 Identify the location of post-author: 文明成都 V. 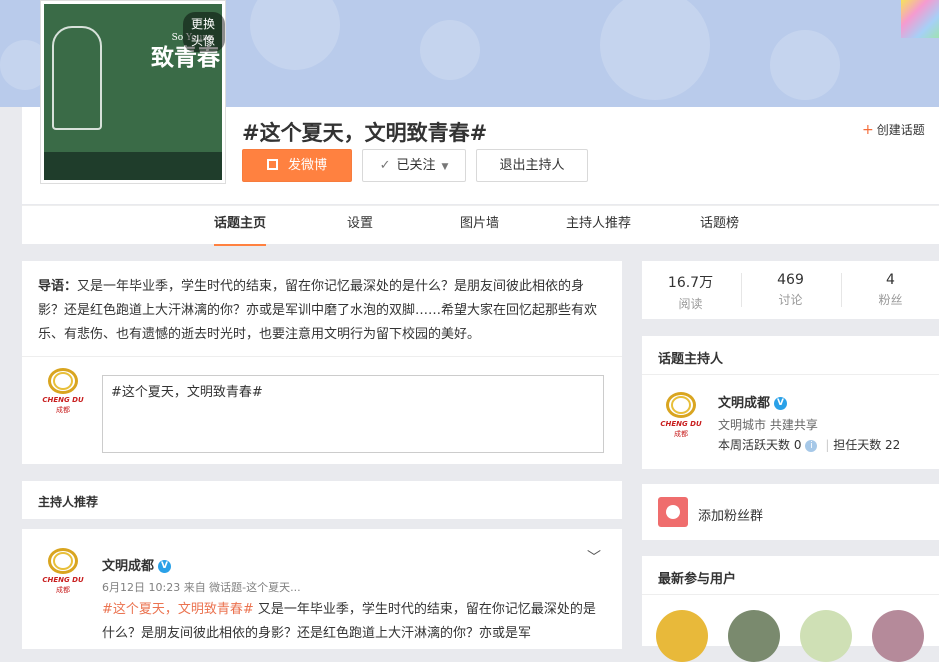
(137, 564).